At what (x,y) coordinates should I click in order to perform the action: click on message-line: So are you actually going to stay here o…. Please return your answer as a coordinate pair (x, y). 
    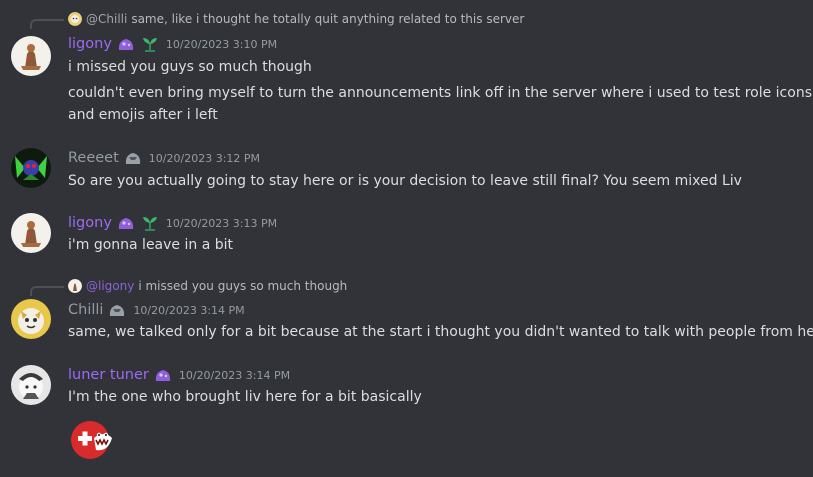
    Looking at the image, I should click on (405, 181).